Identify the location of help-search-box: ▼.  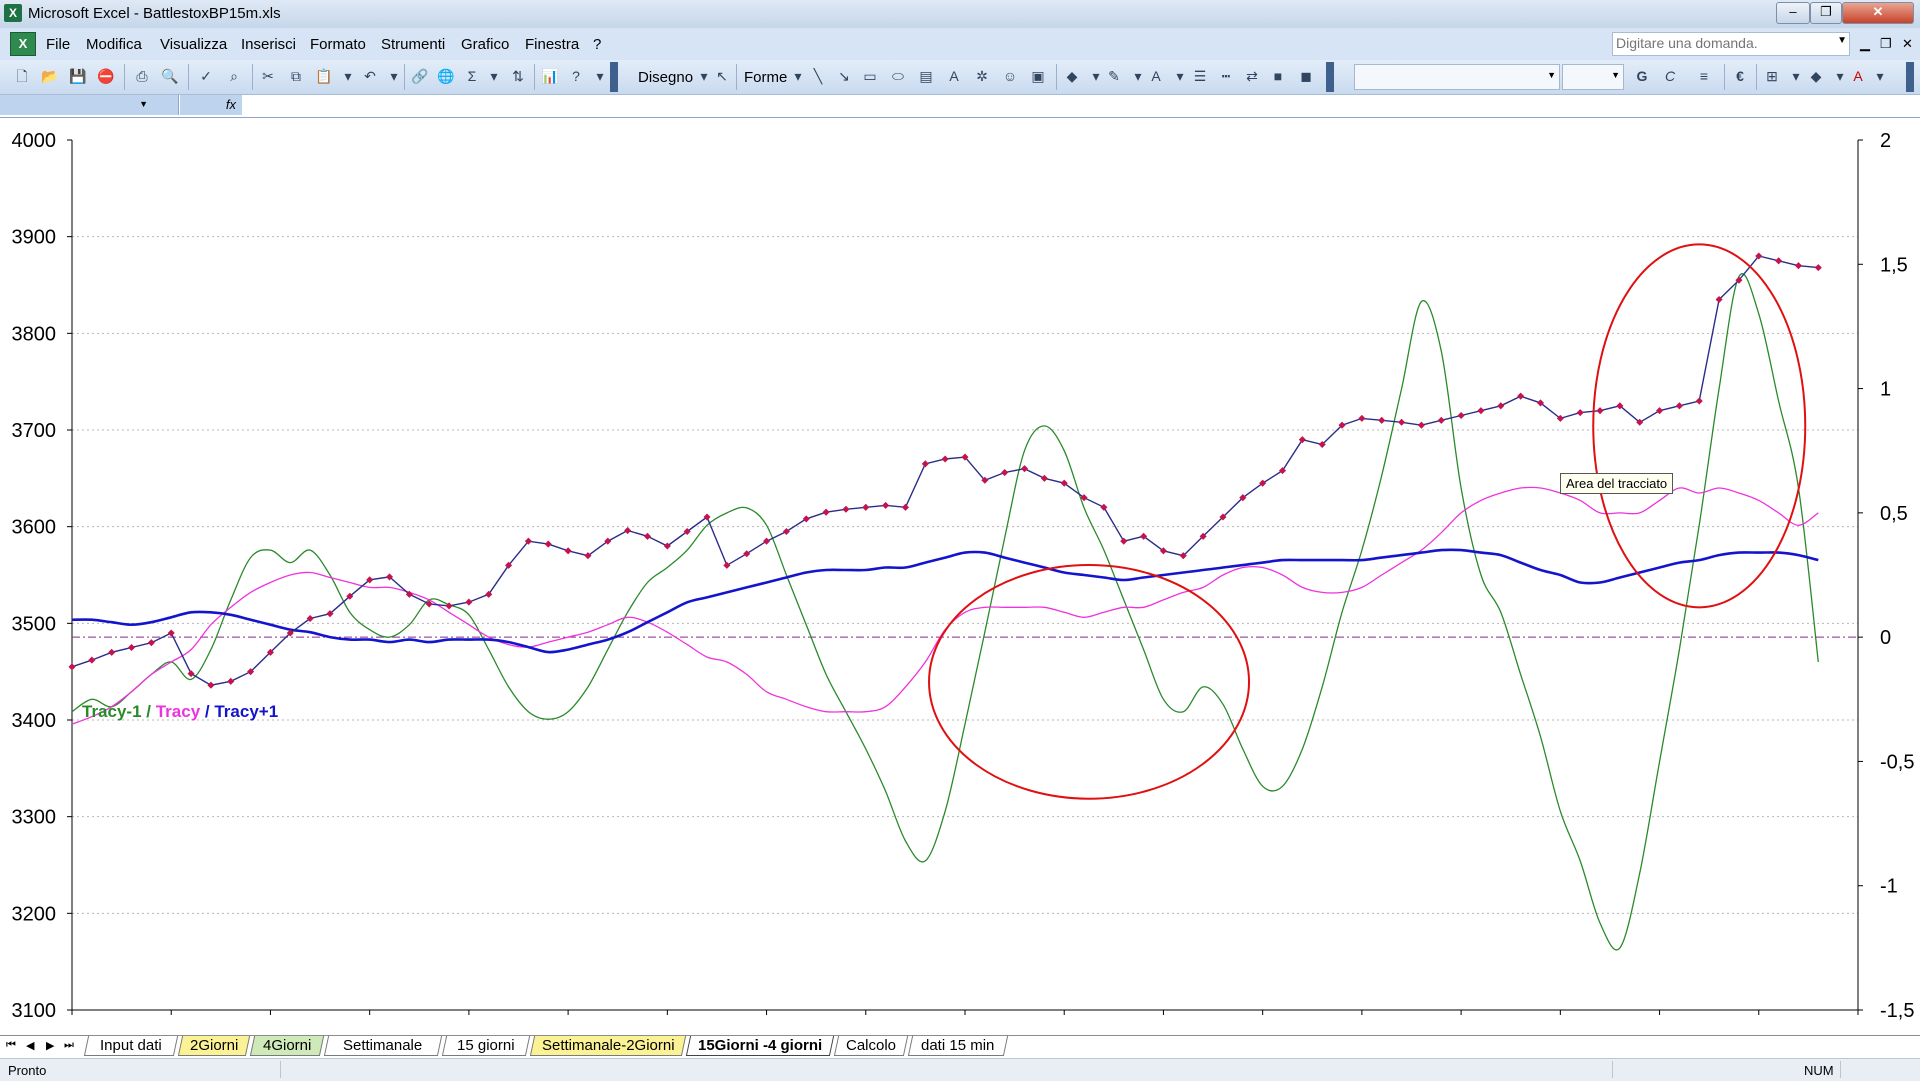
(1731, 44).